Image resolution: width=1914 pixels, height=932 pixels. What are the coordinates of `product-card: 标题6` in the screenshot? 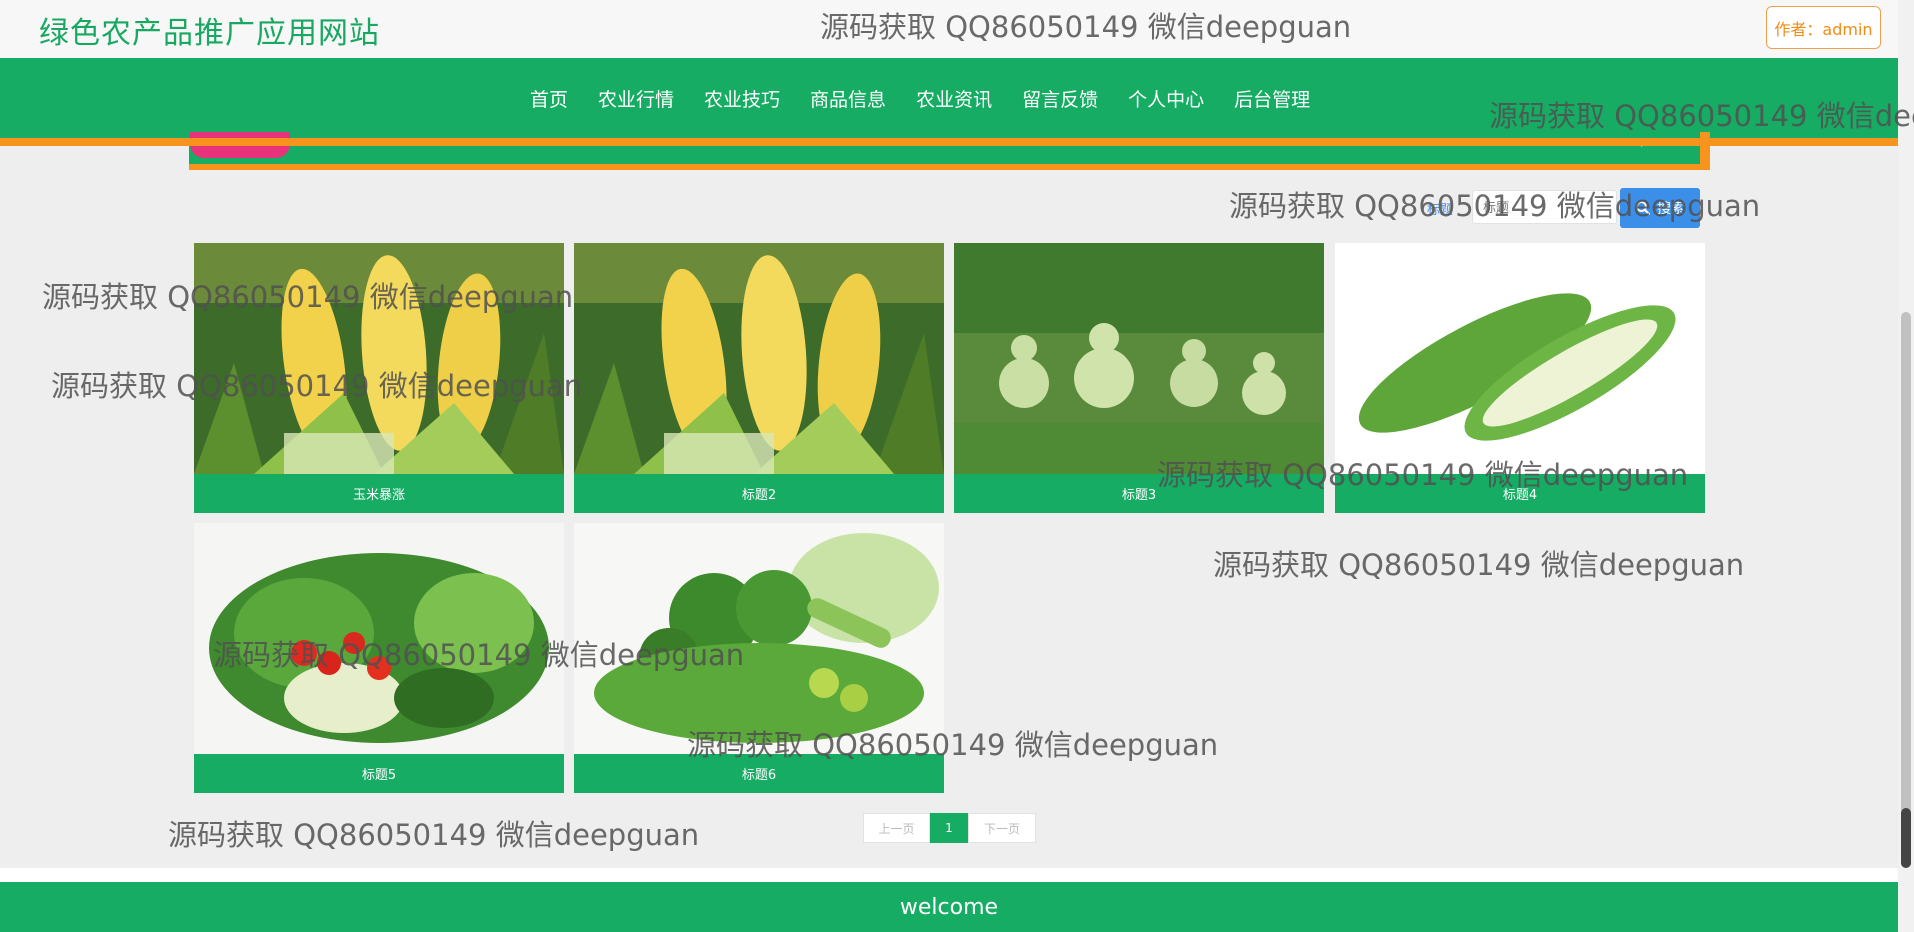 It's located at (759, 658).